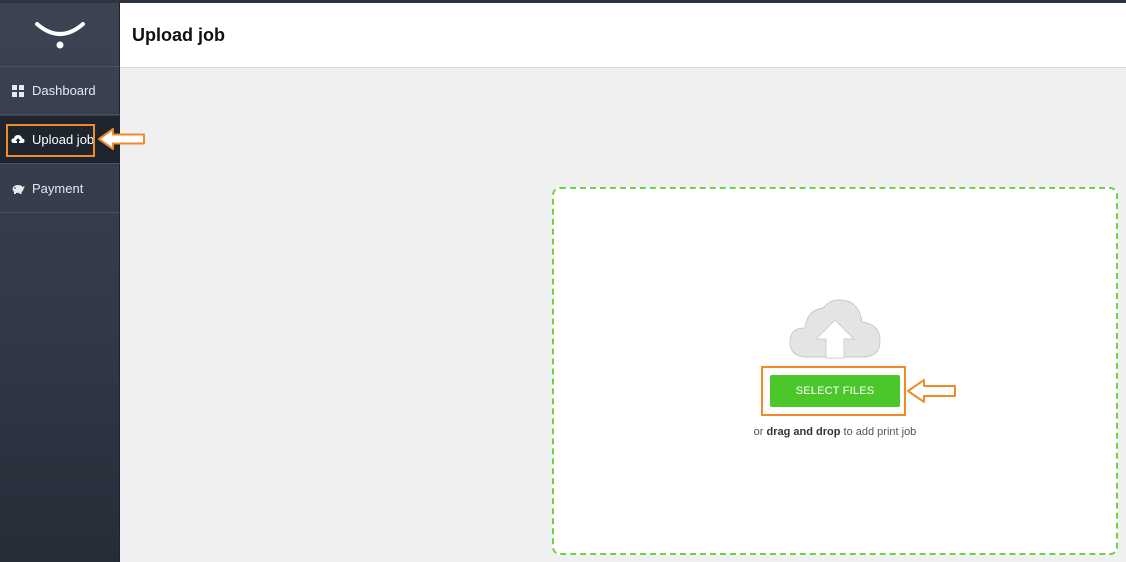 The image size is (1126, 562). I want to click on top-border, so click(563, 1).